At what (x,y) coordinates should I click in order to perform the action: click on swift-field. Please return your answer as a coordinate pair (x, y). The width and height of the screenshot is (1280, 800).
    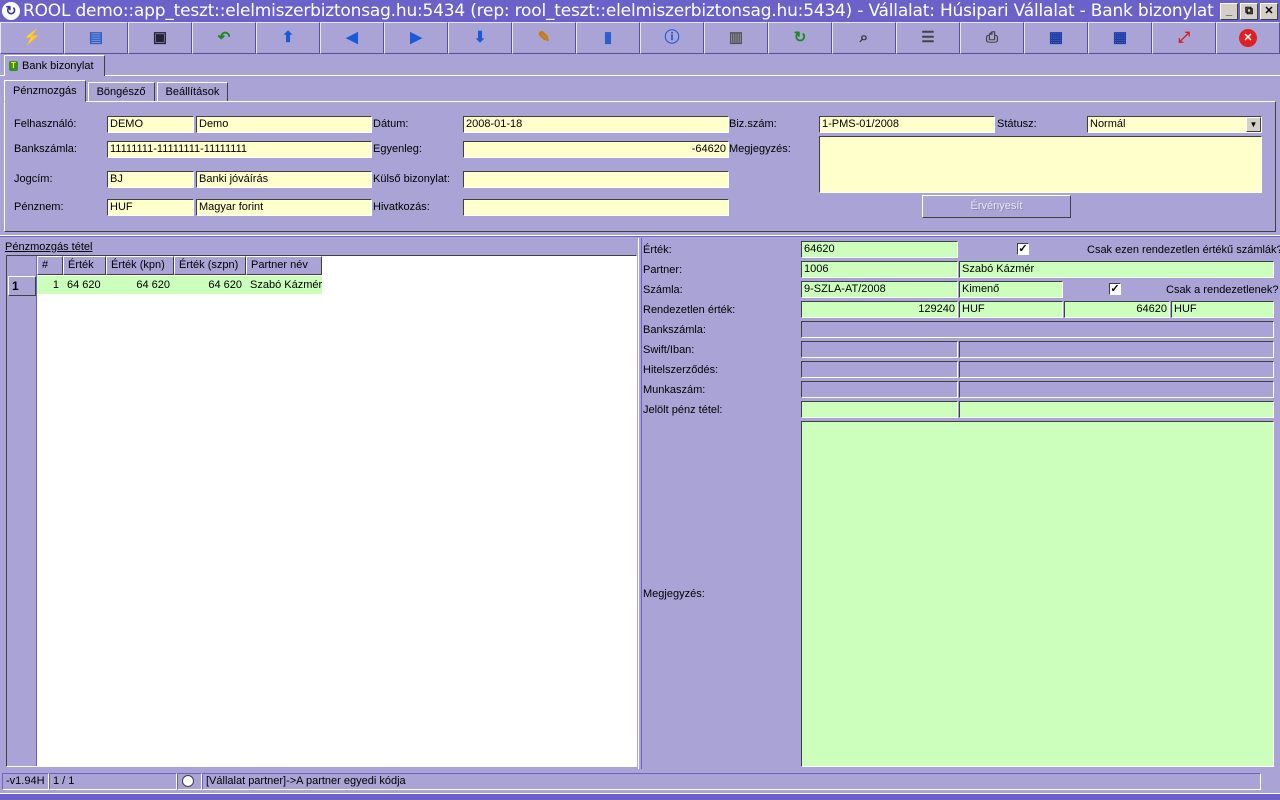
    Looking at the image, I should click on (879, 349).